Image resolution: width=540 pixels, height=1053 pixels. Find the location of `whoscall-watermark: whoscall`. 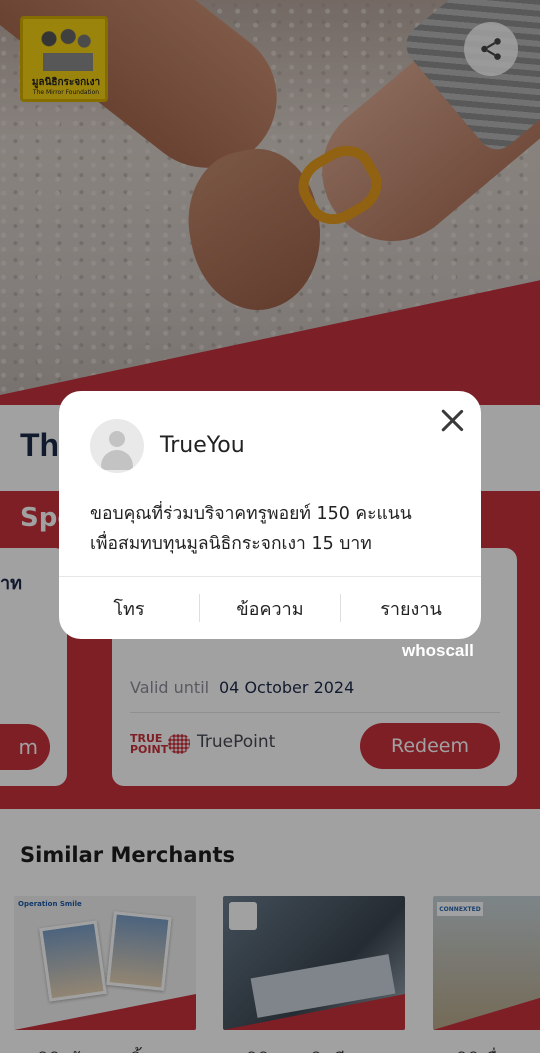

whoscall-watermark: whoscall is located at coordinates (438, 650).